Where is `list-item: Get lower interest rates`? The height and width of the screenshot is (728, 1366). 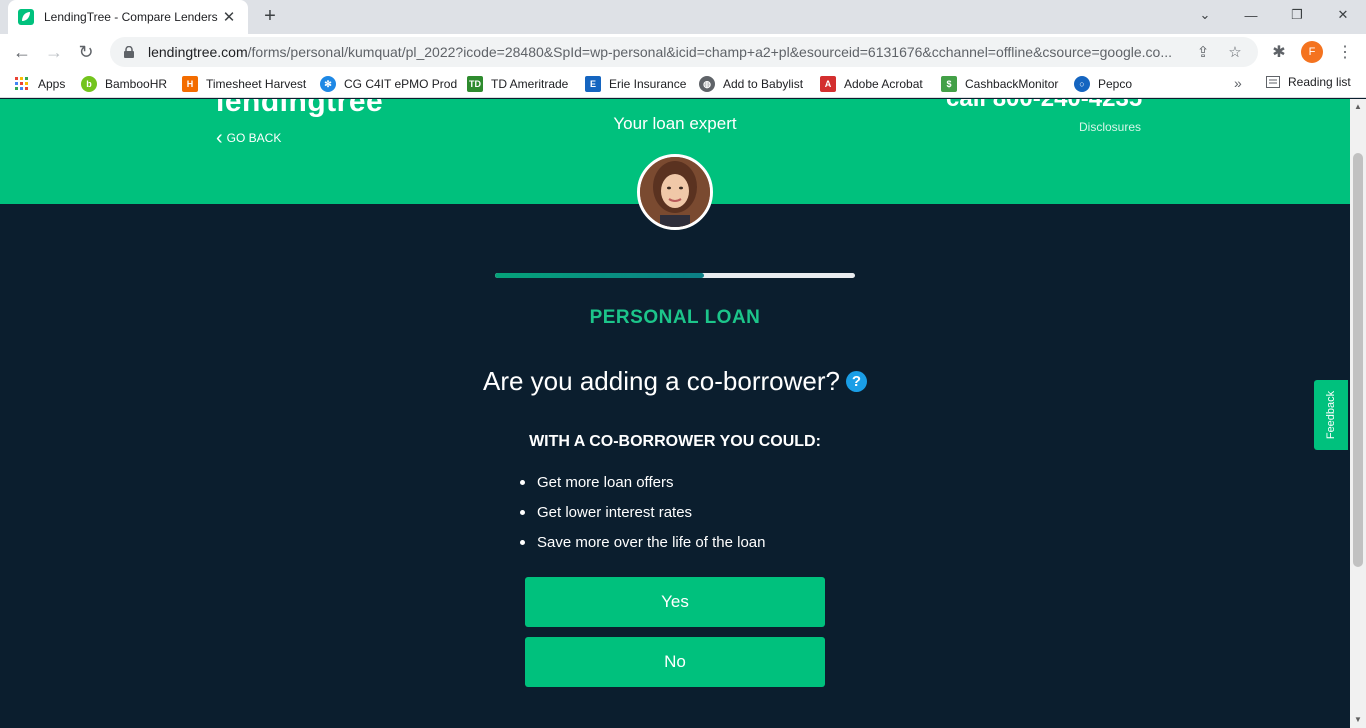
list-item: Get lower interest rates is located at coordinates (642, 512).